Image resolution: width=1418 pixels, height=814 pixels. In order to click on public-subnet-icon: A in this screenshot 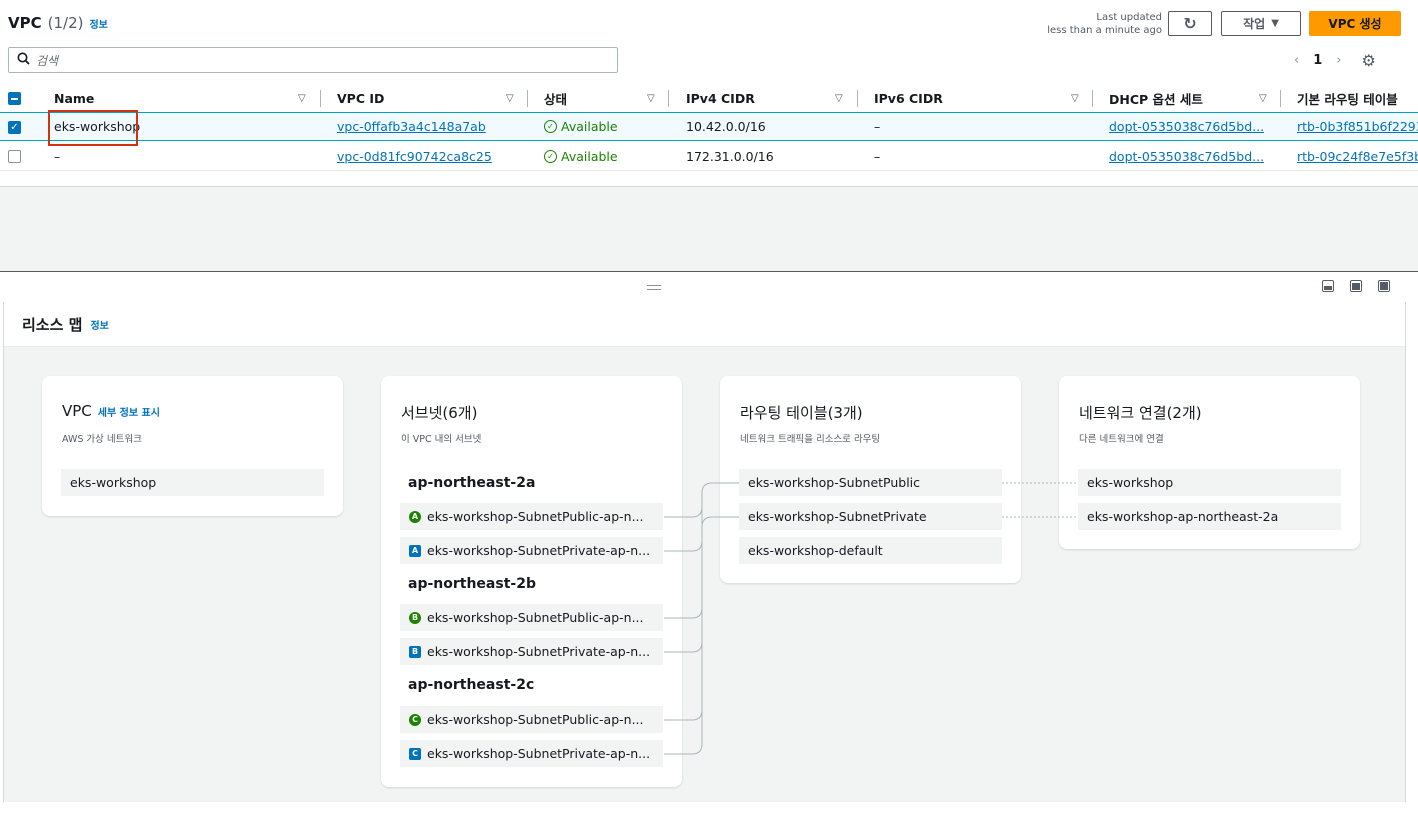, I will do `click(415, 516)`.